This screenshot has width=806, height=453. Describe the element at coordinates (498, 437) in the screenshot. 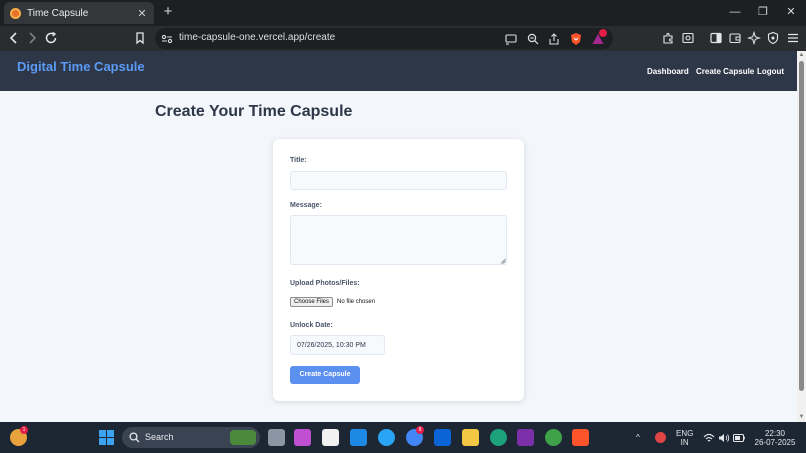

I see `edge-icon` at that location.